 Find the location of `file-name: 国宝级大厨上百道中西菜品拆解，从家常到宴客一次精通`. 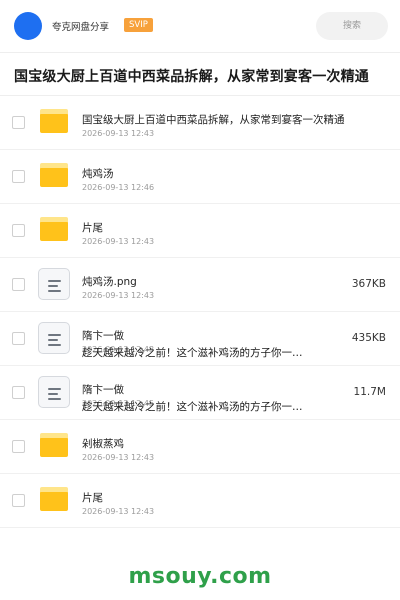

file-name: 国宝级大厨上百道中西菜品拆解，从家常到宴客一次精通 is located at coordinates (213, 120).